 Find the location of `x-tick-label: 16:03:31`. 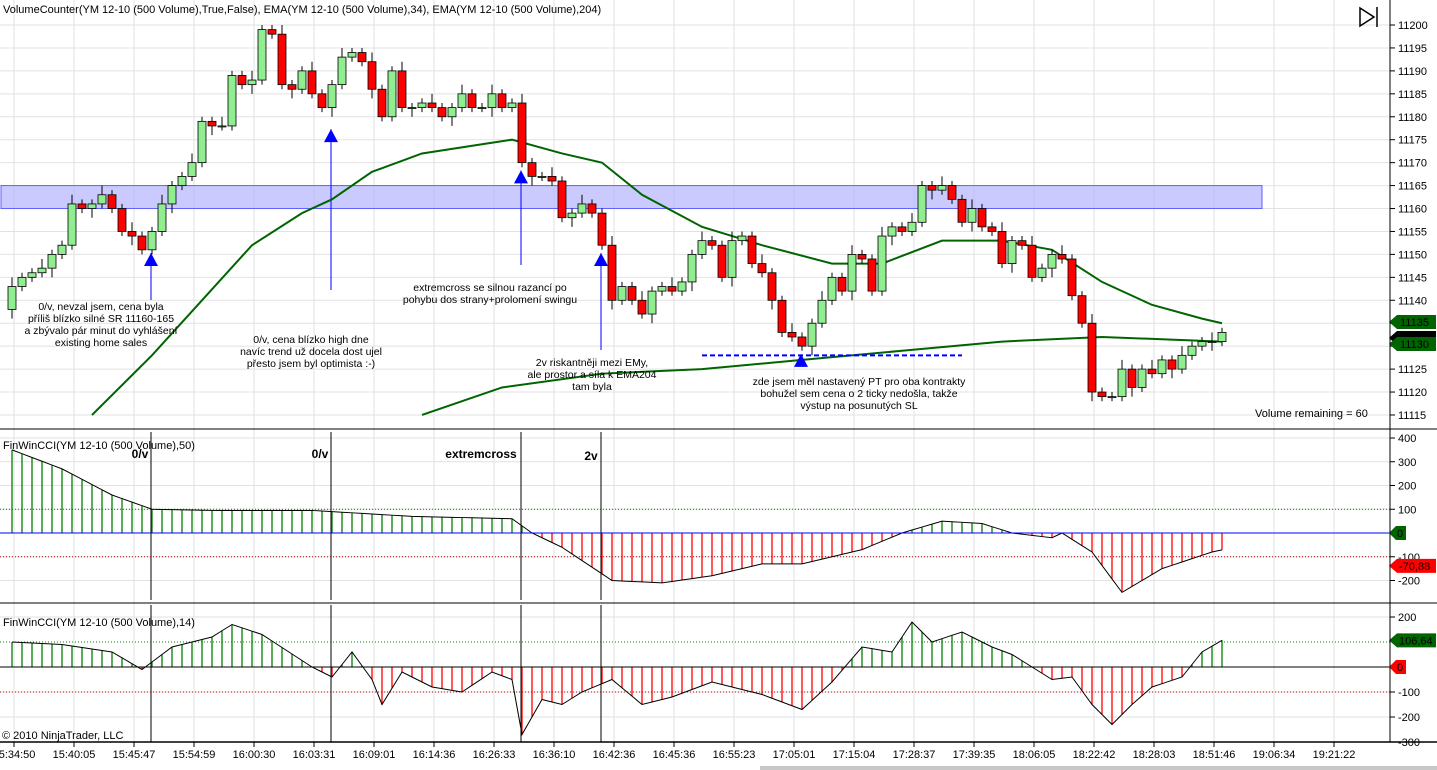

x-tick-label: 16:03:31 is located at coordinates (314, 755).